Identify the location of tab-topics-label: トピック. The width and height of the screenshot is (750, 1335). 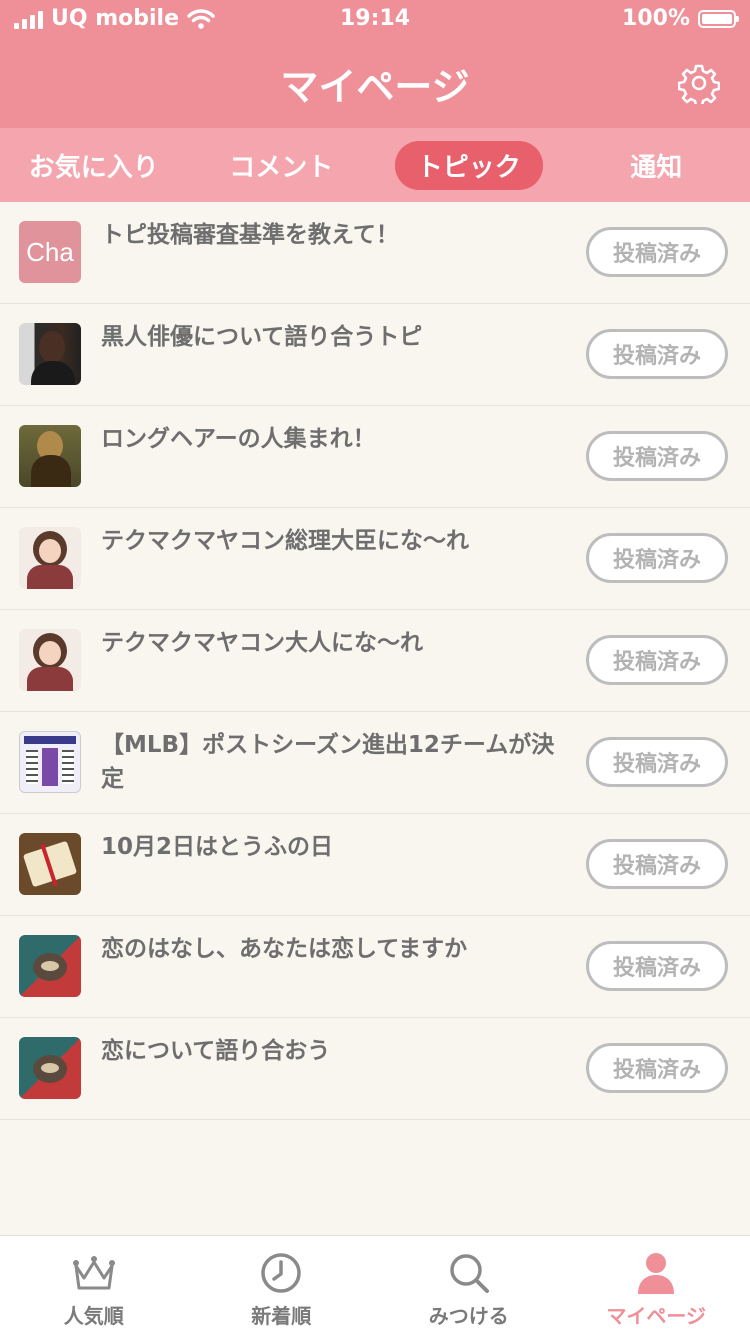
(469, 165).